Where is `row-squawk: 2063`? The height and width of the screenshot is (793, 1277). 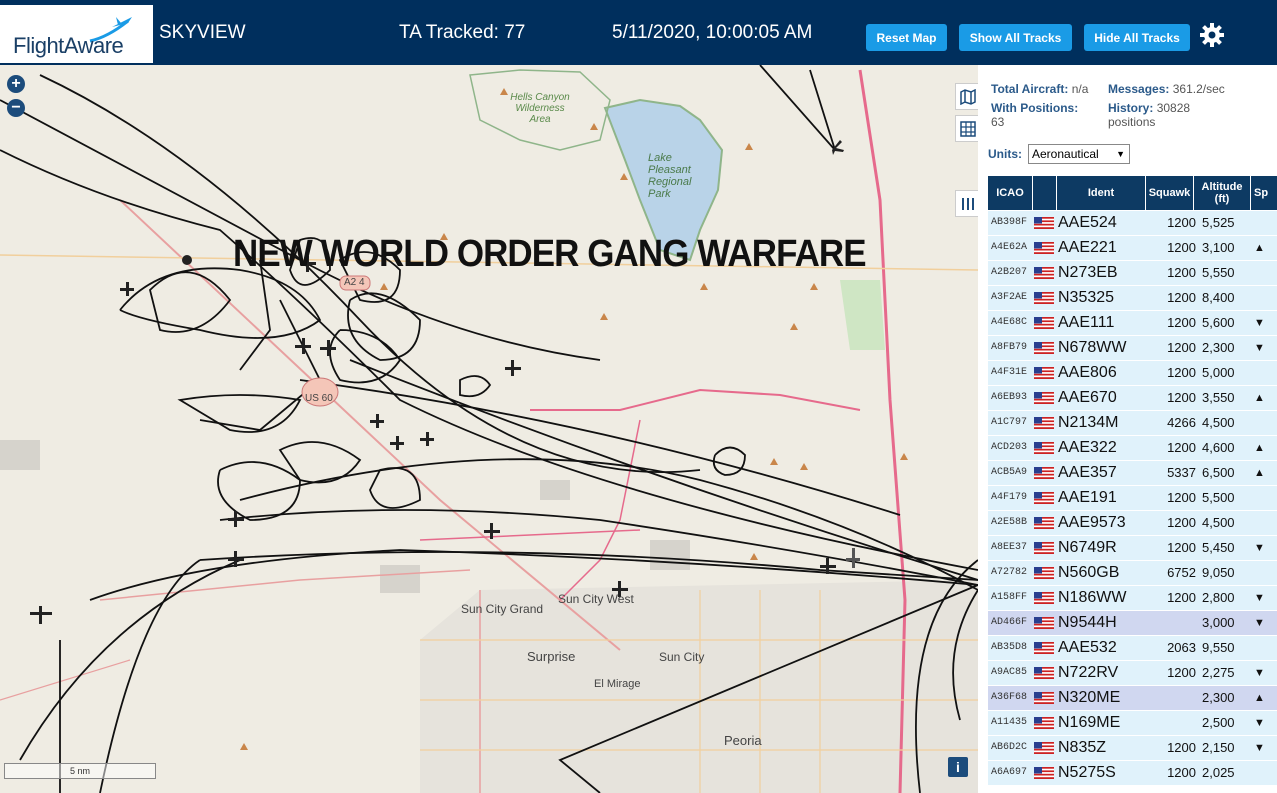 row-squawk: 2063 is located at coordinates (1181, 647).